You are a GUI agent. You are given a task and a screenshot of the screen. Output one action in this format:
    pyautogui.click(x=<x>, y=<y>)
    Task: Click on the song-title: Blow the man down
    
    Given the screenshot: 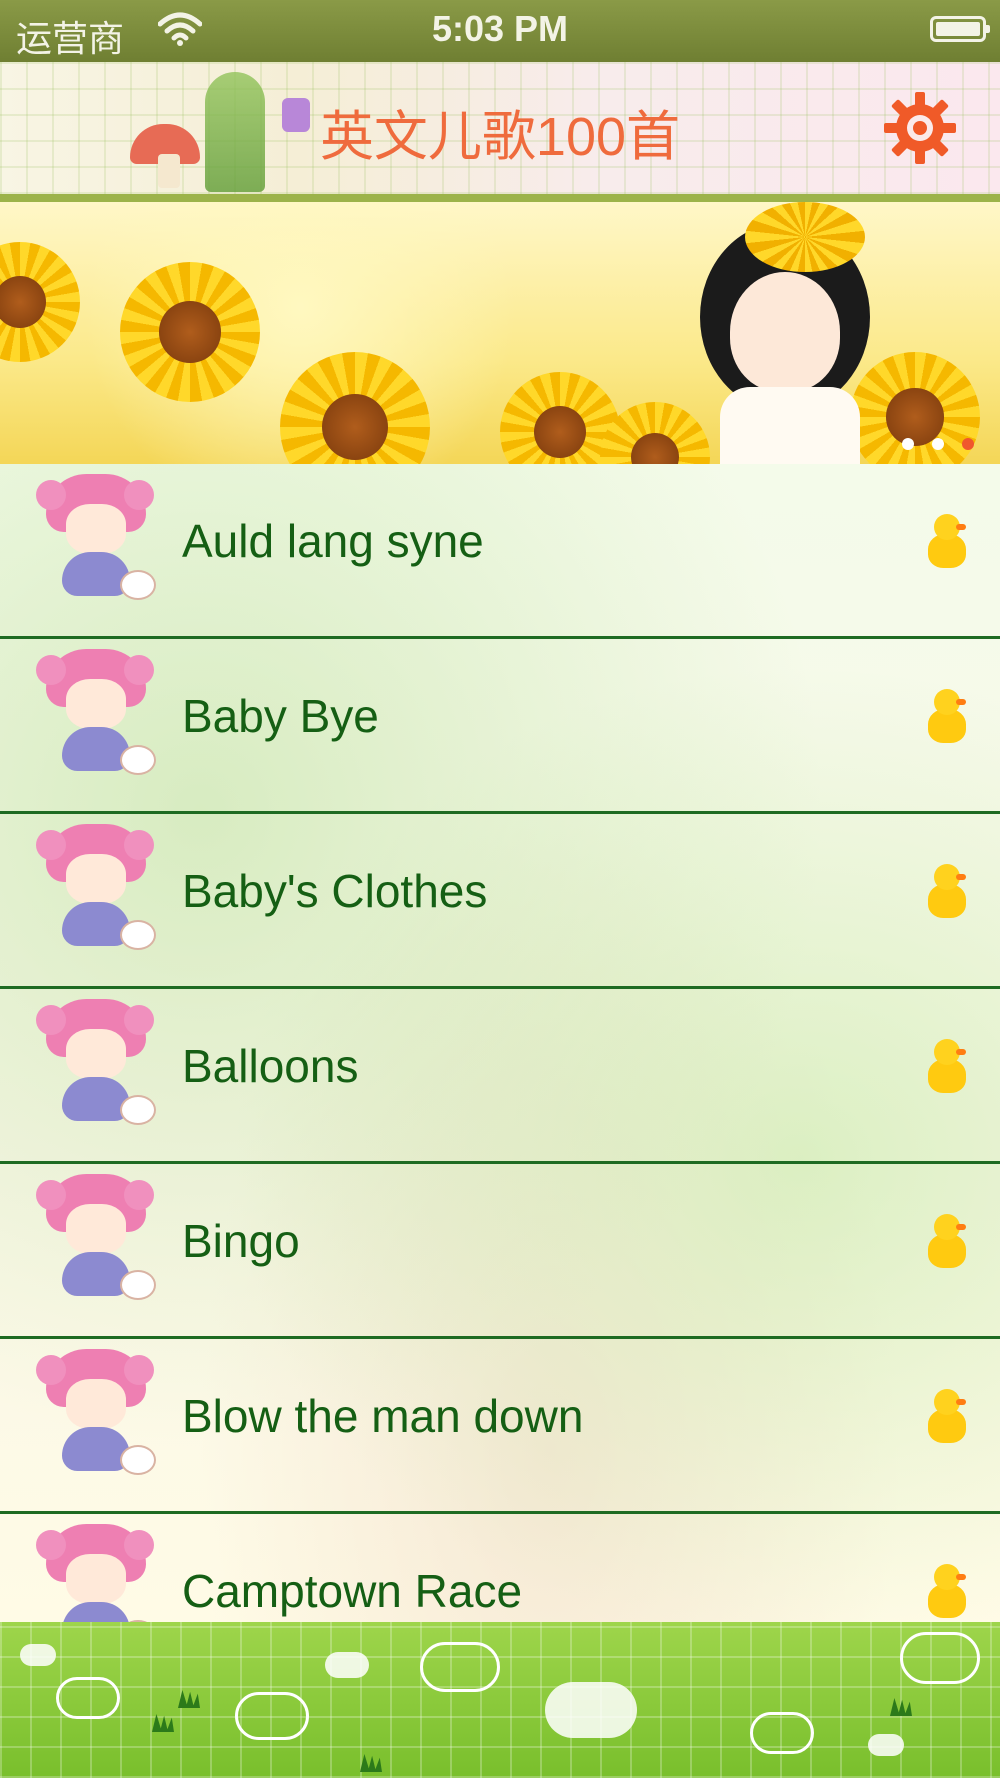 What is the action you would take?
    pyautogui.click(x=383, y=1416)
    